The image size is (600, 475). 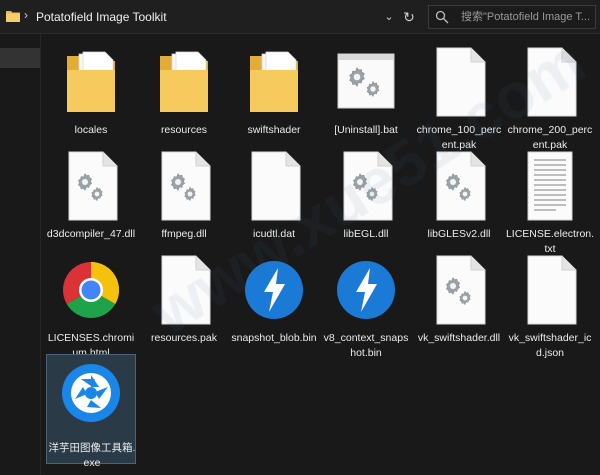 What do you see at coordinates (459, 338) in the screenshot?
I see `file-name: vk_swiftshader.dll` at bounding box center [459, 338].